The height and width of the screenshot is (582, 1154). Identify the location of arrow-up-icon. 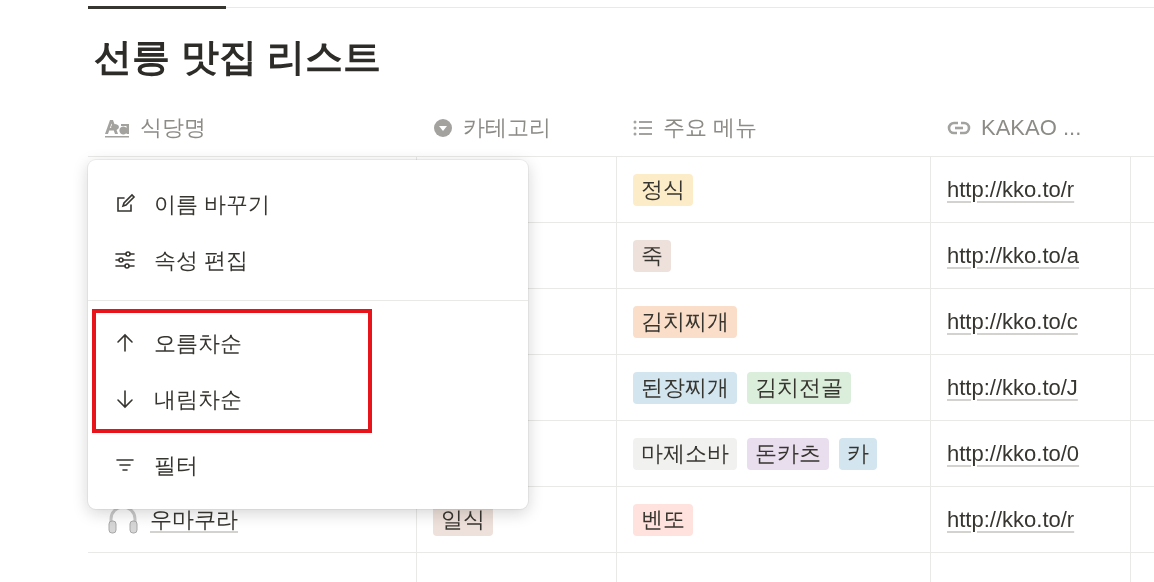
(125, 343).